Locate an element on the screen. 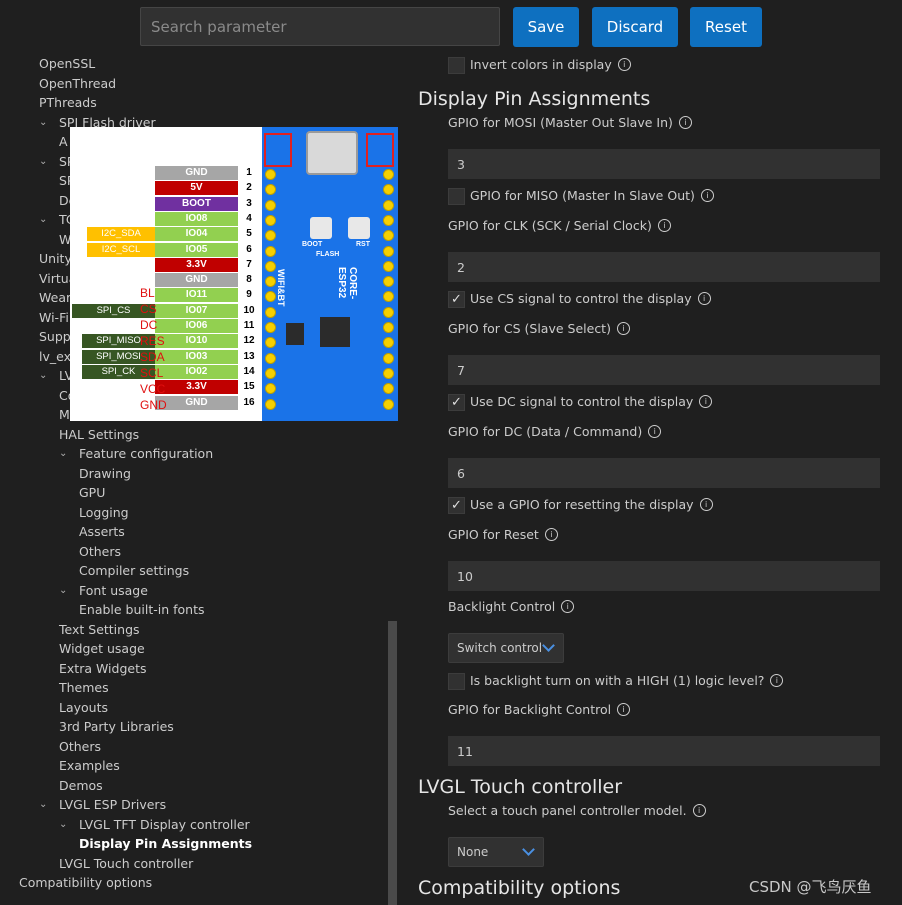 This screenshot has width=902, height=905. touch-select: None is located at coordinates (496, 852).